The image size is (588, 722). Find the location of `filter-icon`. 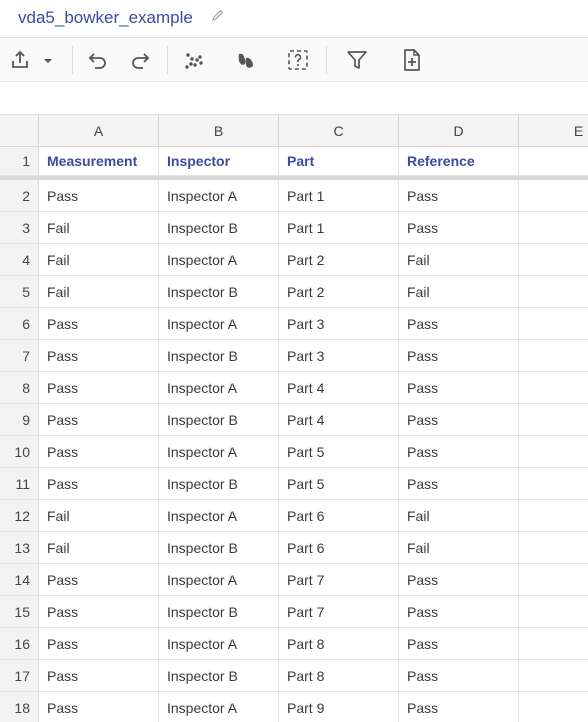

filter-icon is located at coordinates (357, 60).